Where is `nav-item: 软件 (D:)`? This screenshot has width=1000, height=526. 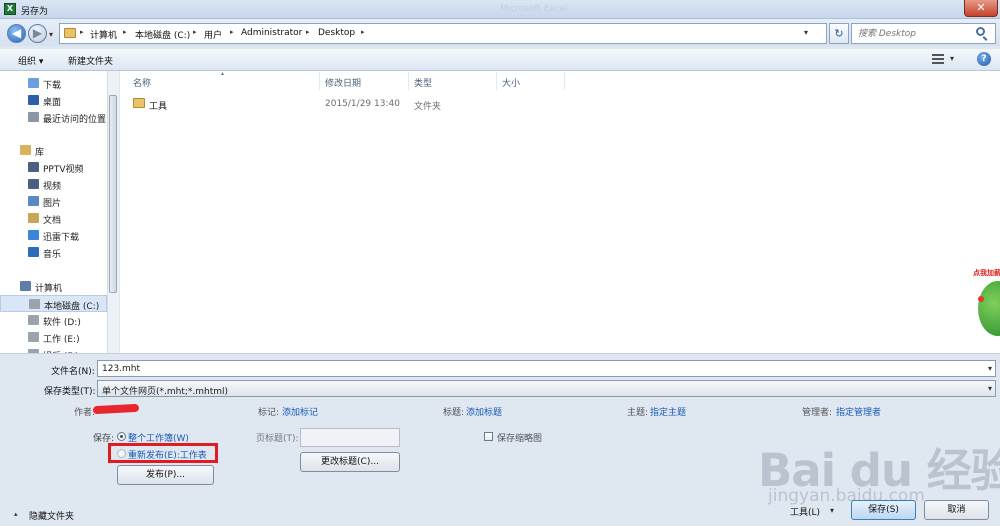
nav-item: 软件 (D:) is located at coordinates (53, 320).